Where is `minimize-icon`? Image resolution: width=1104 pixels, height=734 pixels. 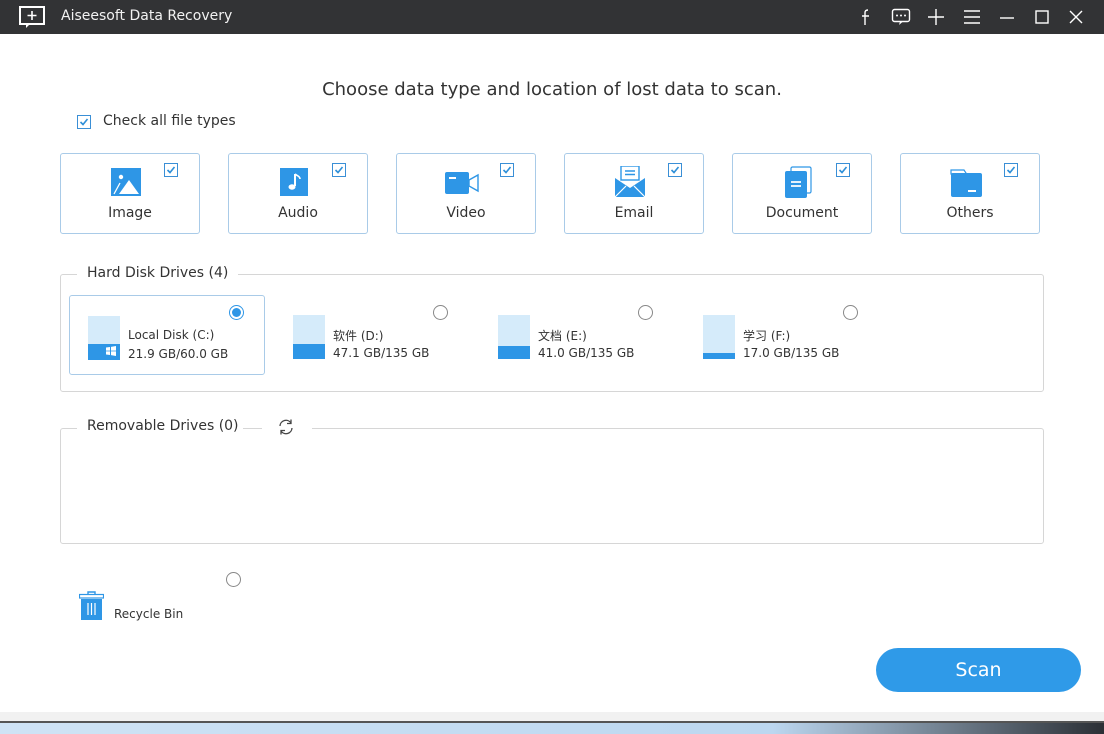 minimize-icon is located at coordinates (1007, 18).